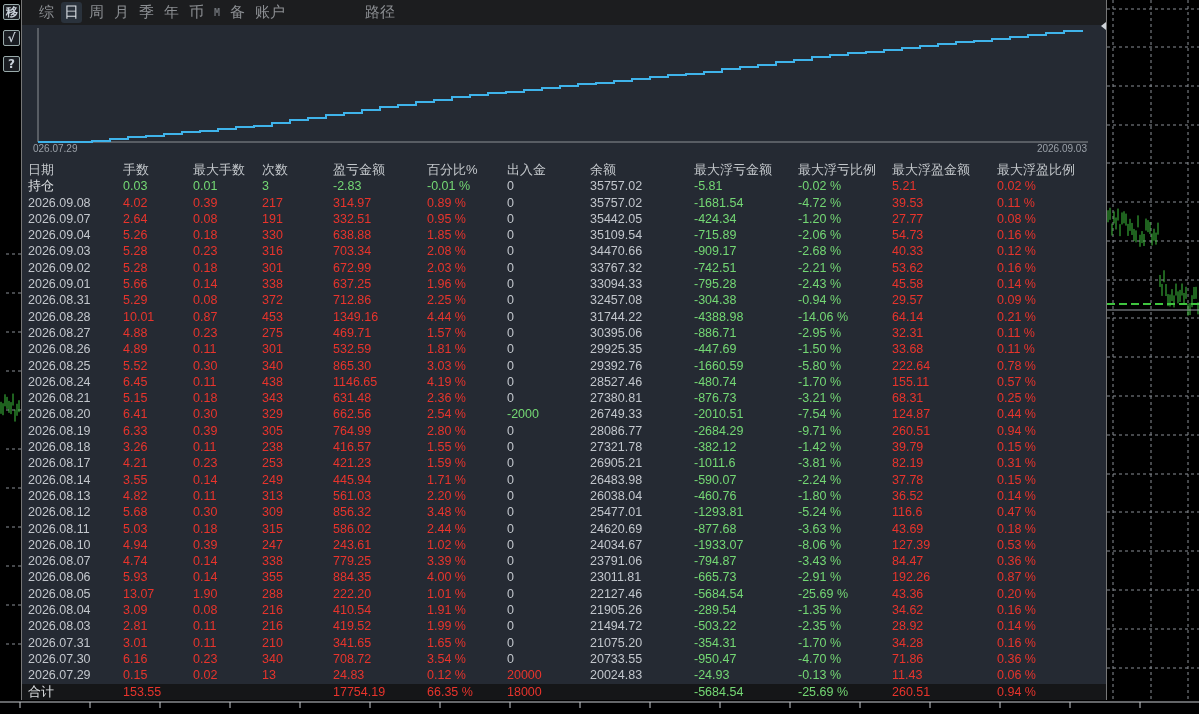  Describe the element at coordinates (820, 447) in the screenshot. I see `table-cell-text: -1.42 %` at that location.